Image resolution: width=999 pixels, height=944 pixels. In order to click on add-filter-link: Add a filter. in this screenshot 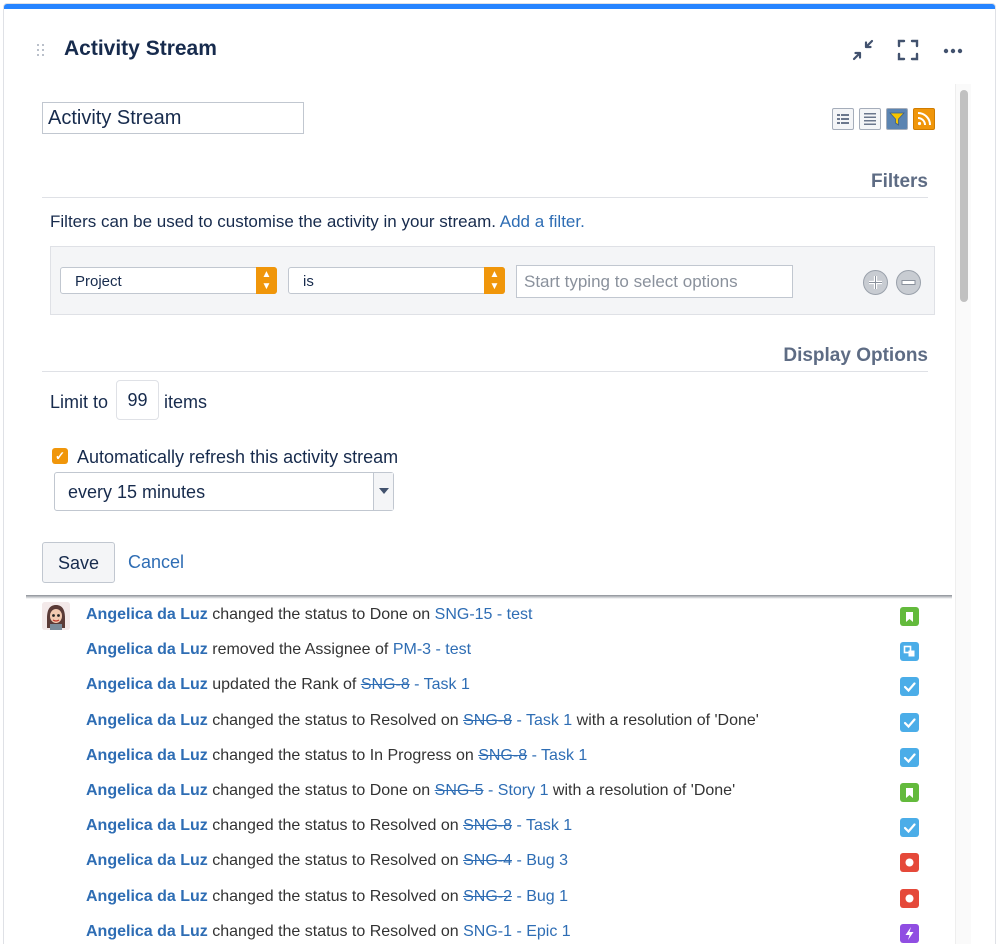, I will do `click(542, 221)`.